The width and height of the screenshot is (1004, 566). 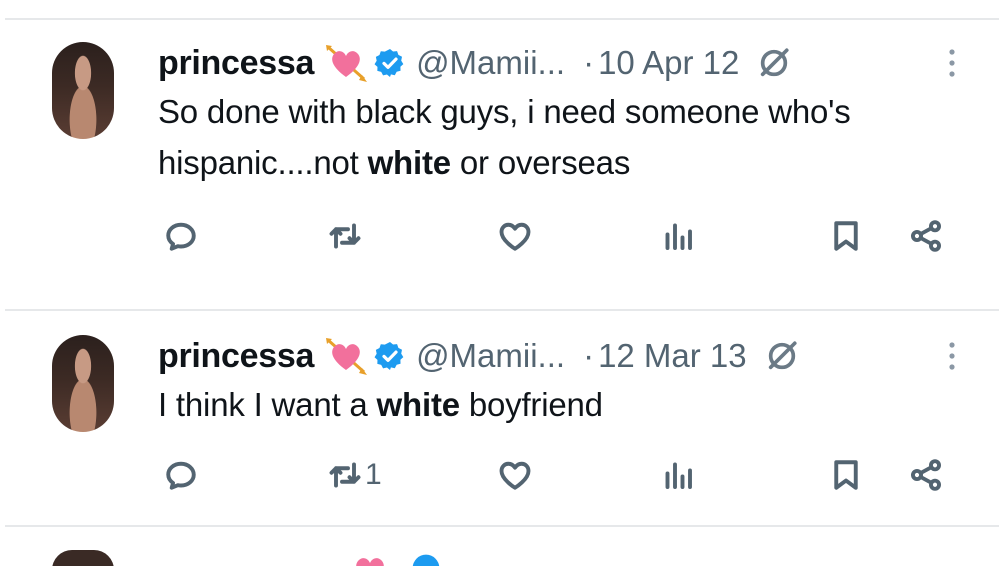 I want to click on repost-count: 1, so click(x=373, y=474).